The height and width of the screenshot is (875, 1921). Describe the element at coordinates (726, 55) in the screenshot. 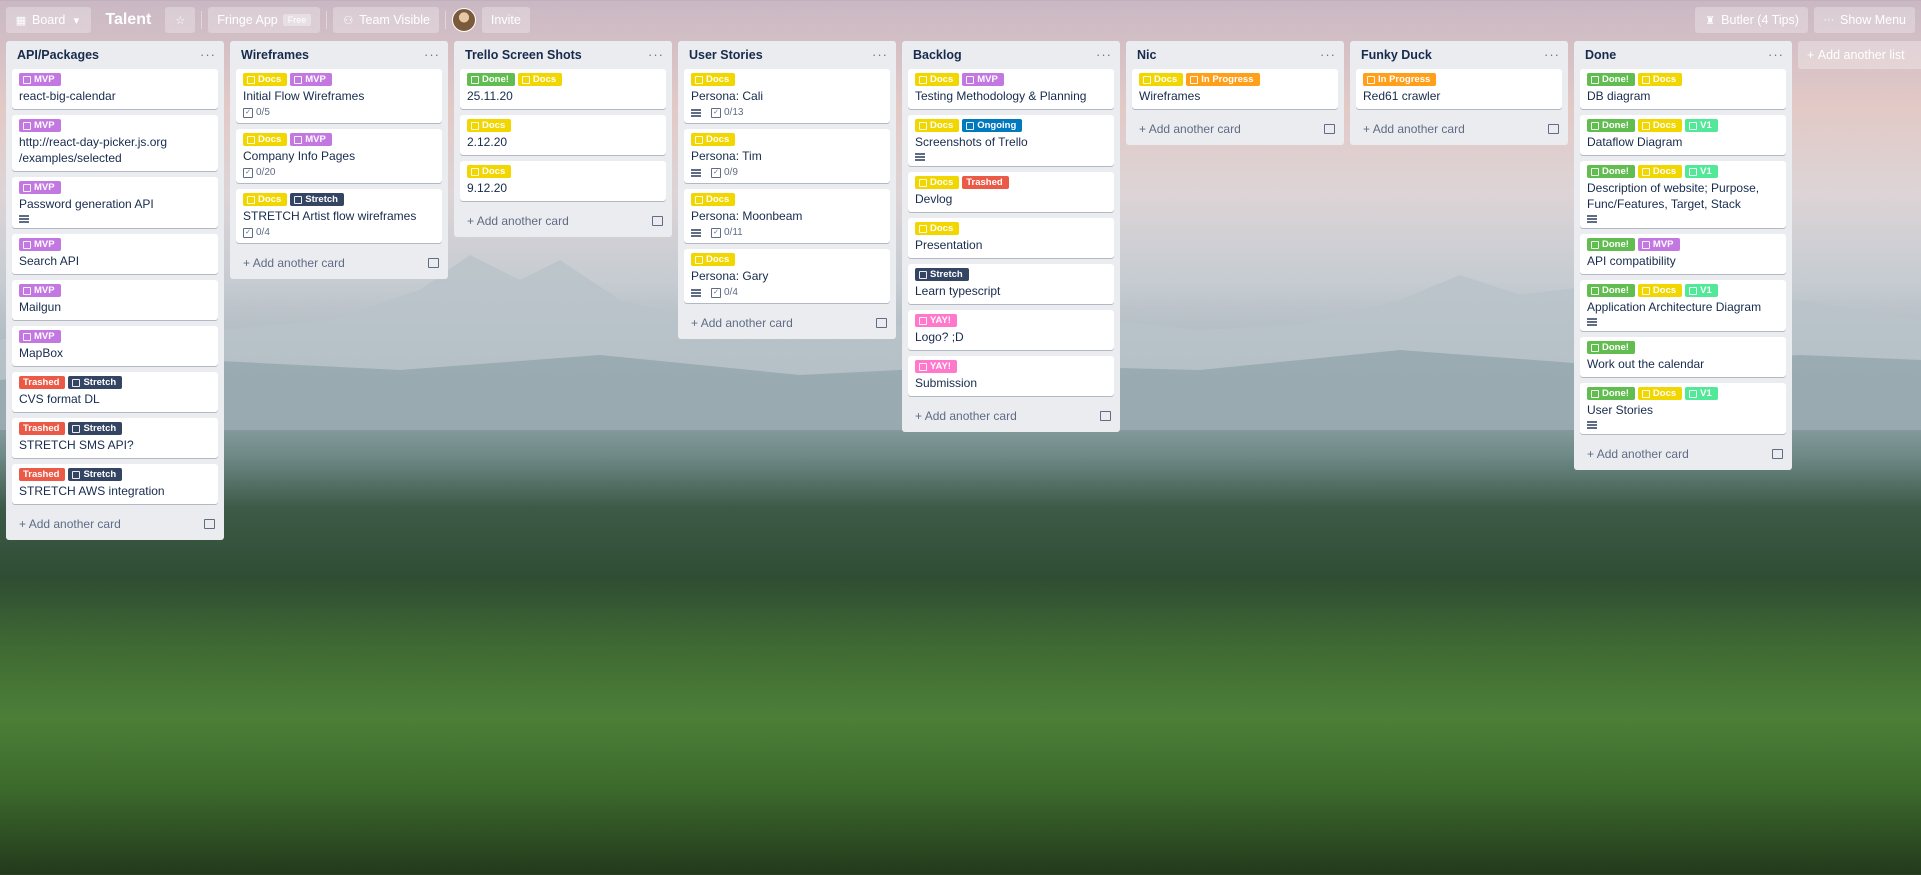

I see `list-title: User Stories` at that location.